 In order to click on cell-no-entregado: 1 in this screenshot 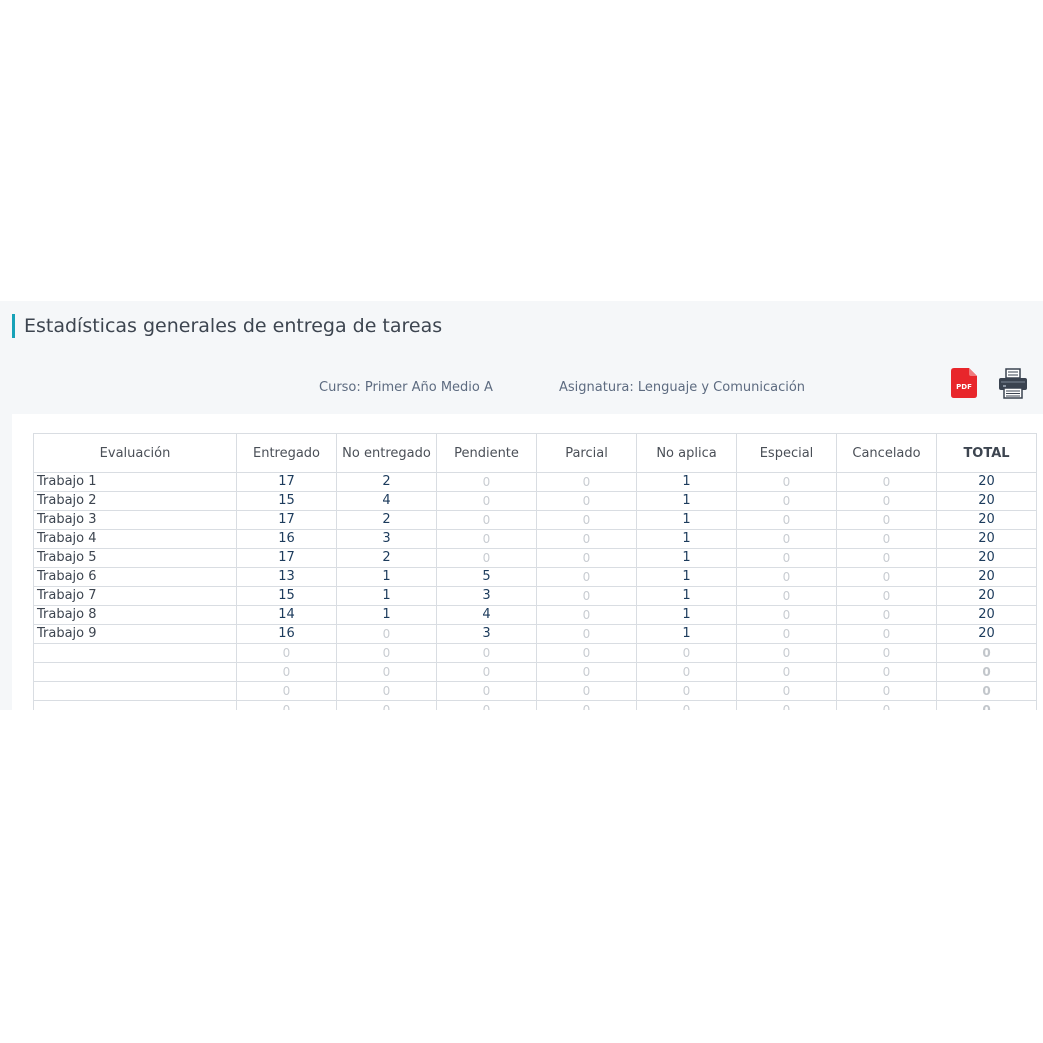, I will do `click(386, 596)`.